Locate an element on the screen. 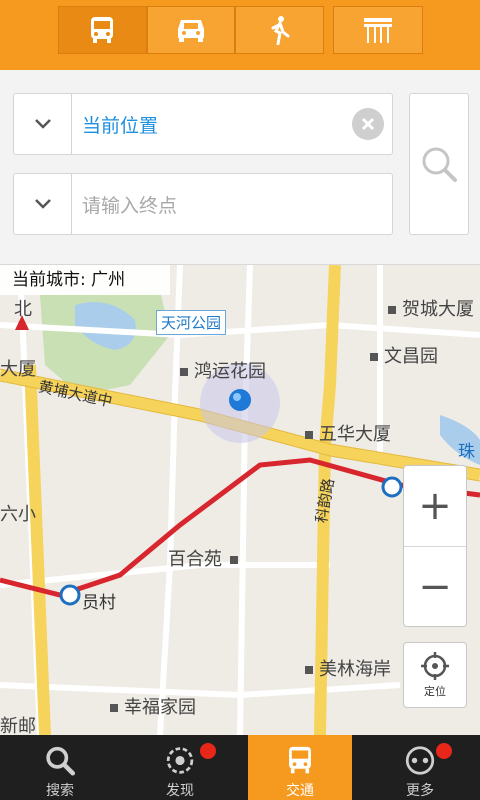 The image size is (480, 800). start-input: 当前位置 is located at coordinates (212, 124).